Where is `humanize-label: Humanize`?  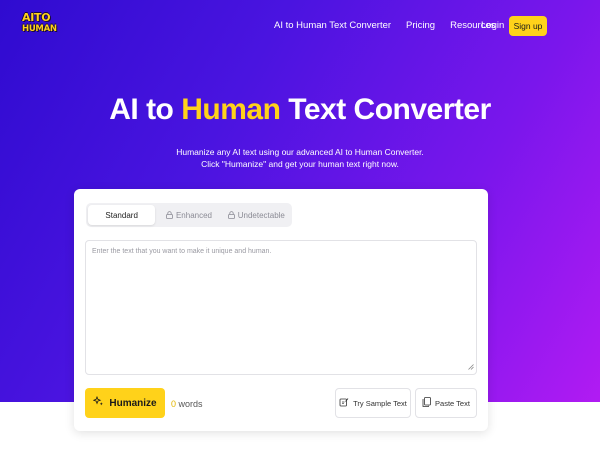 humanize-label: Humanize is located at coordinates (133, 403).